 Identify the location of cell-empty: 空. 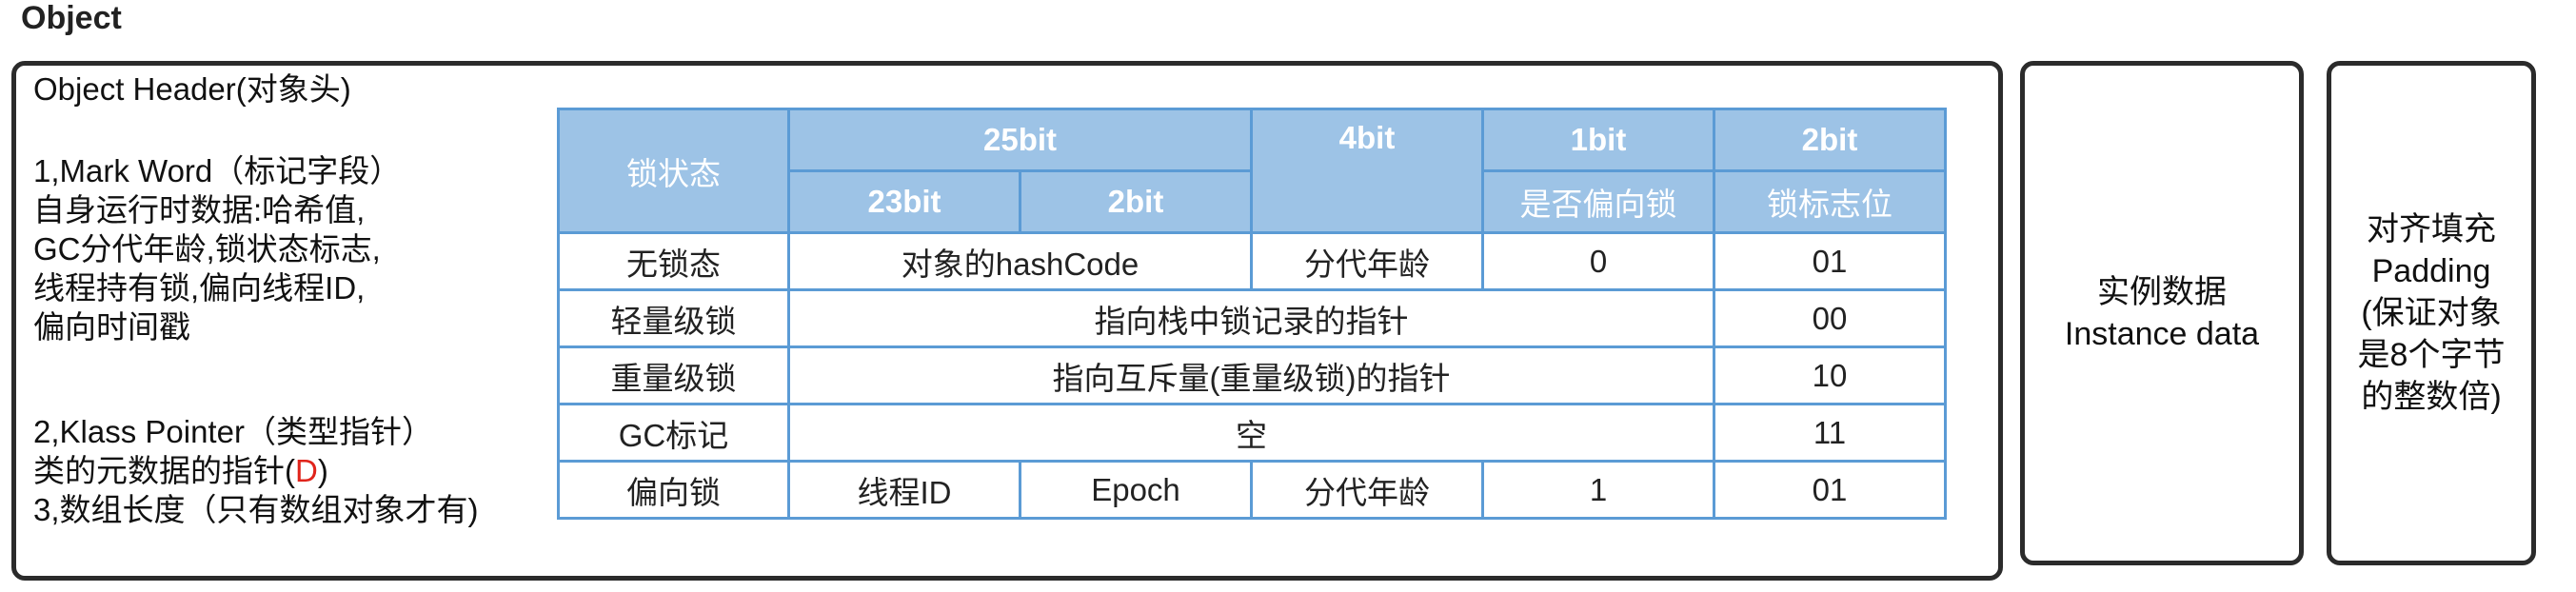
(1251, 433).